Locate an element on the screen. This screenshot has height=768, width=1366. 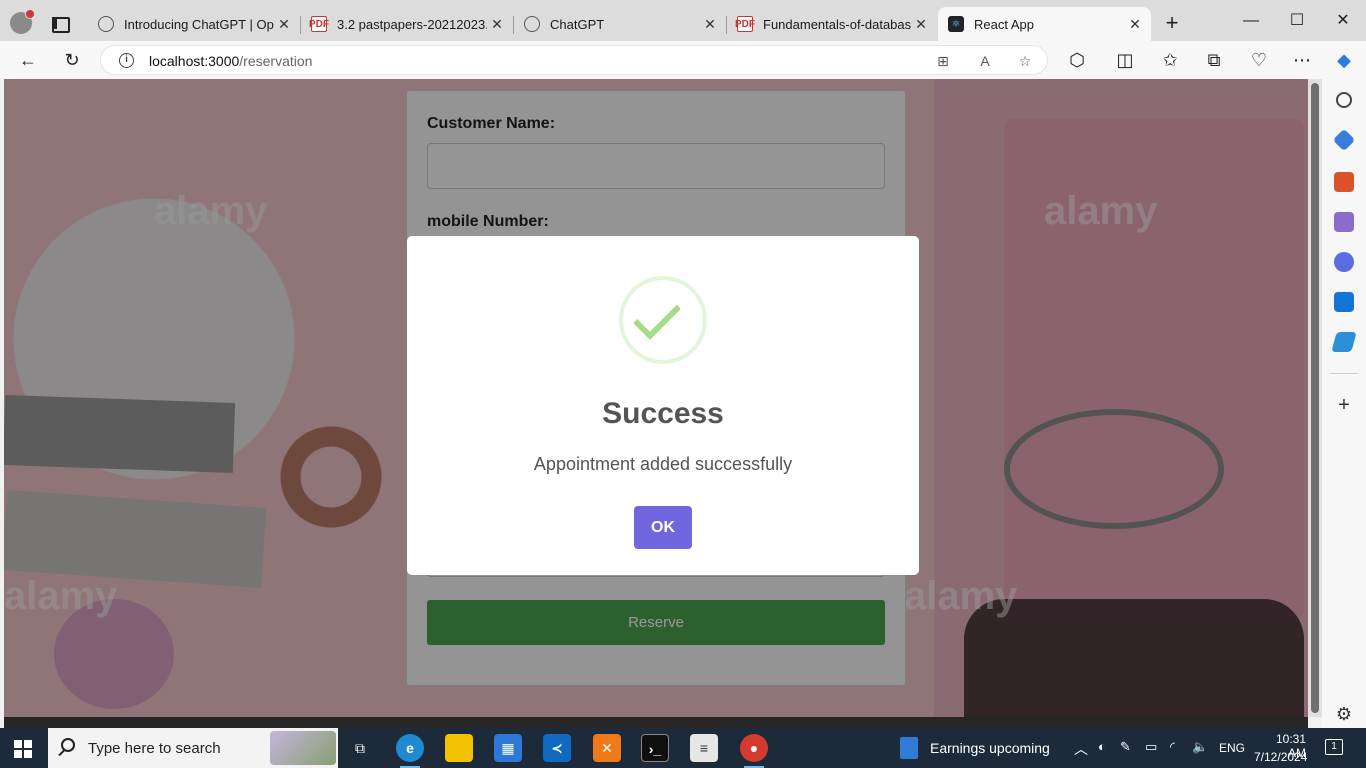
sidebar-drop-icon is located at coordinates (1344, 342).